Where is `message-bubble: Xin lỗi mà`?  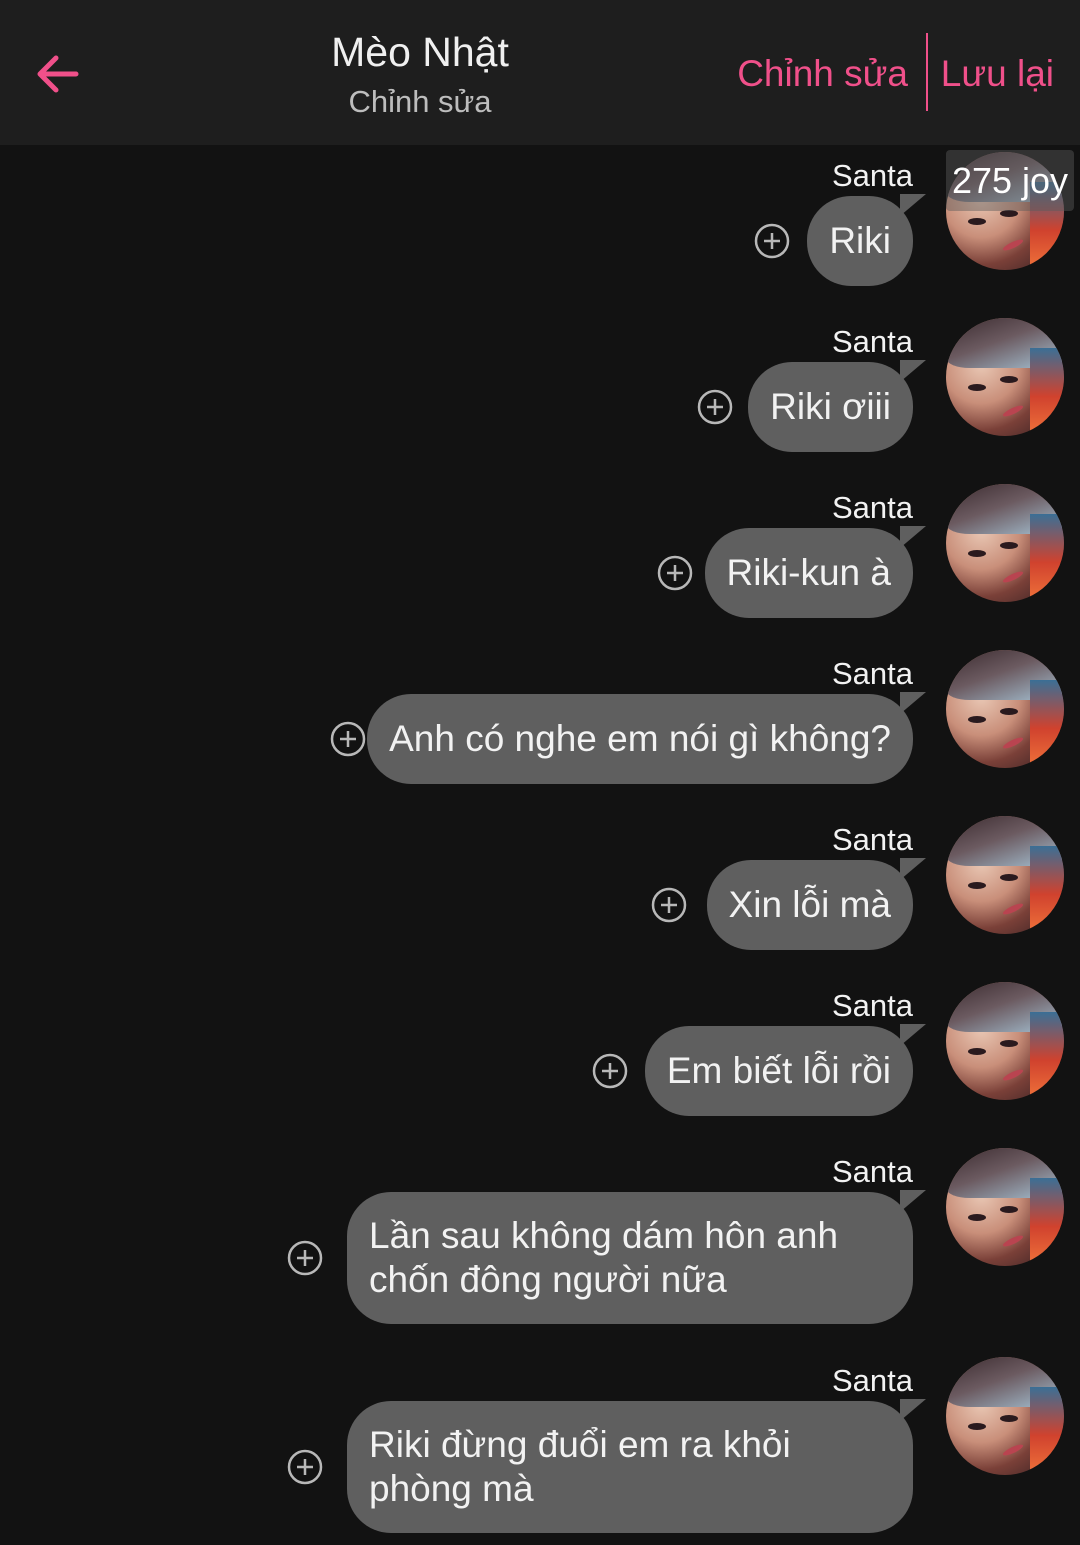
message-bubble: Xin lỗi mà is located at coordinates (809, 905).